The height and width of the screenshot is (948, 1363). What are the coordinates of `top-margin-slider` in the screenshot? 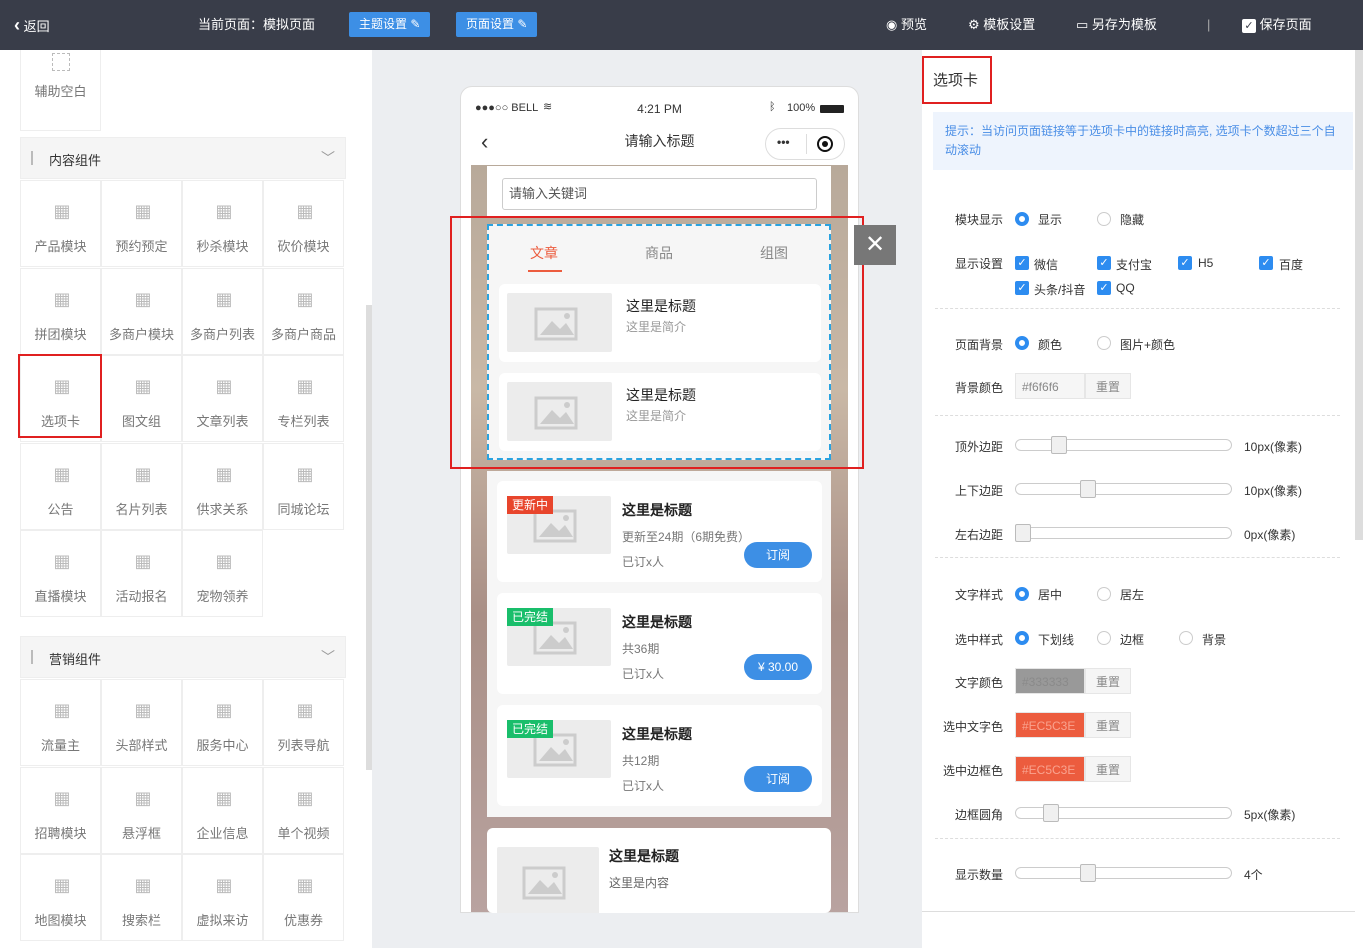 It's located at (1123, 445).